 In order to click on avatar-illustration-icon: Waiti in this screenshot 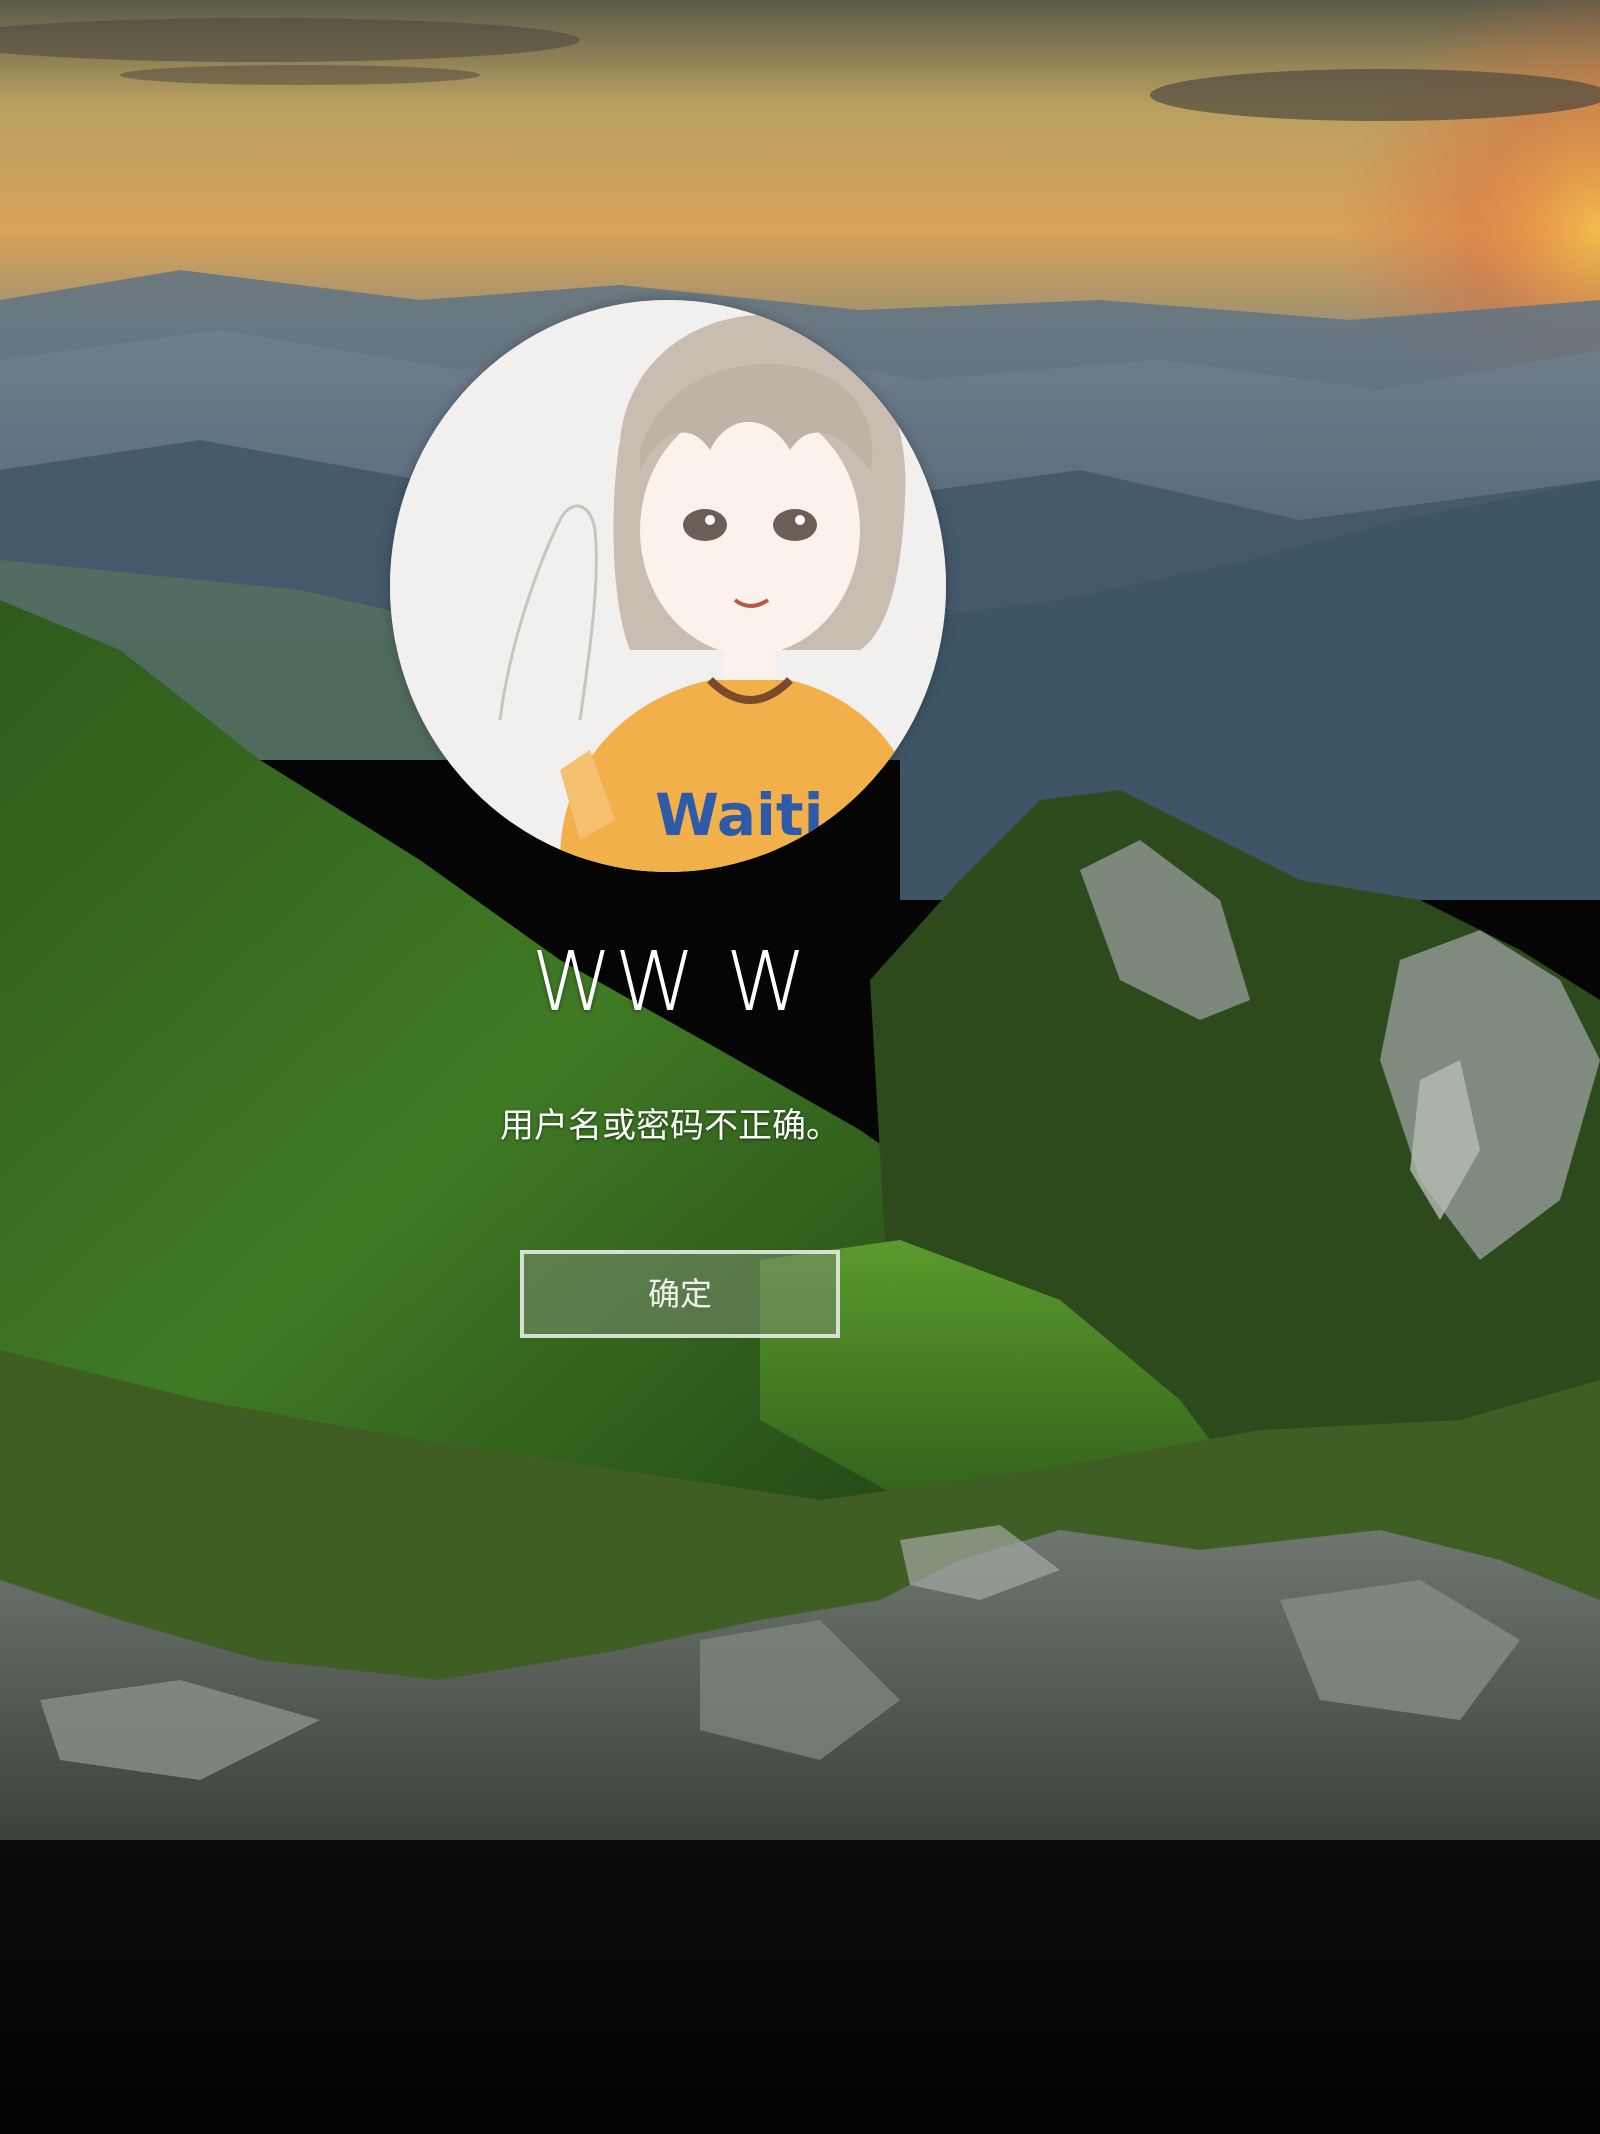, I will do `click(668, 586)`.